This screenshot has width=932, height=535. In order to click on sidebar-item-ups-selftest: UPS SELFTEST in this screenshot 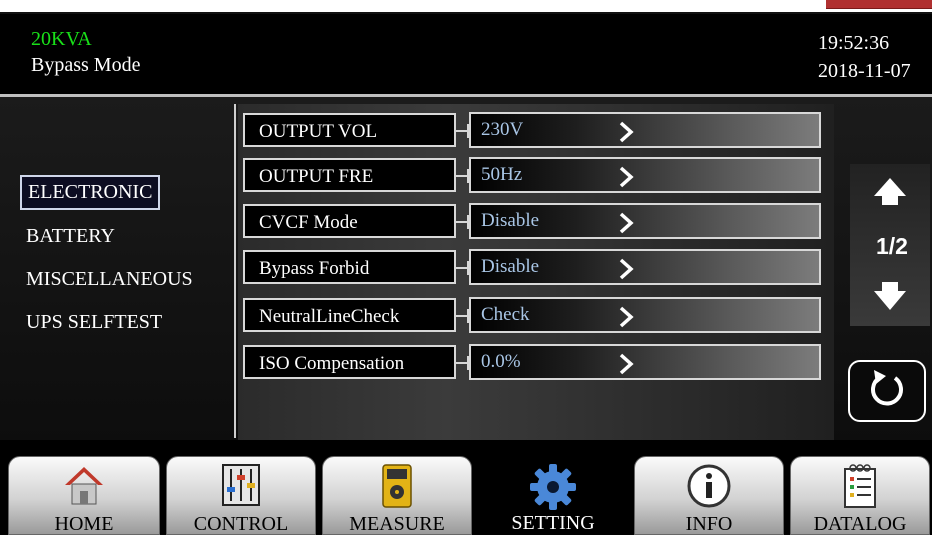, I will do `click(94, 322)`.